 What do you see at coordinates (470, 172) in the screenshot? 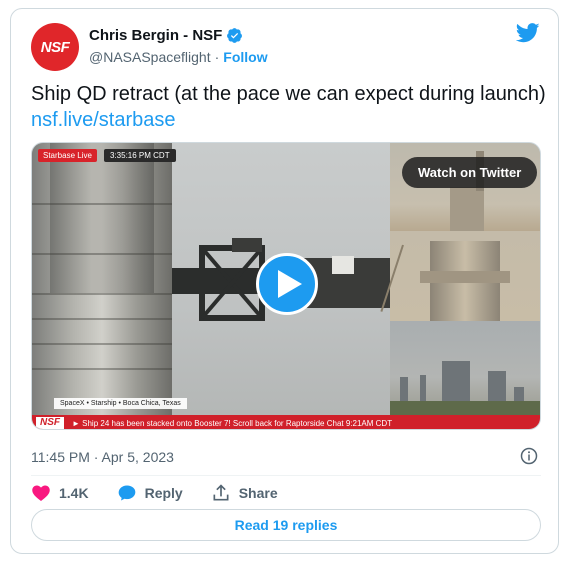
I see `watch-on-twitter-button: Watch on Twitter` at bounding box center [470, 172].